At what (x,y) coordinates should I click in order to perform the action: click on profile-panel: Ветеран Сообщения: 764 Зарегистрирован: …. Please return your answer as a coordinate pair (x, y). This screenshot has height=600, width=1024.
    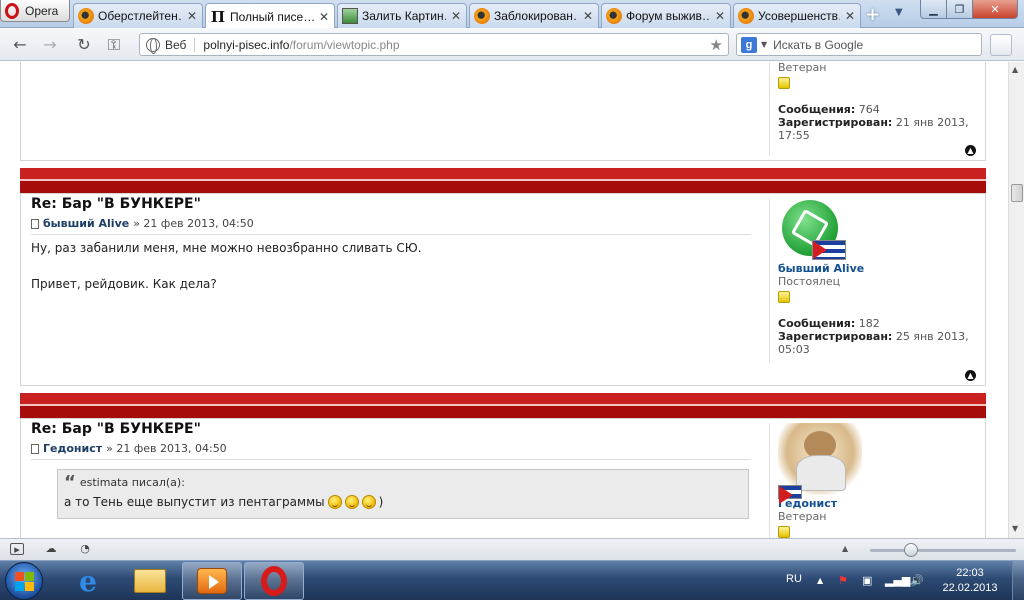
    Looking at the image, I should click on (874, 109).